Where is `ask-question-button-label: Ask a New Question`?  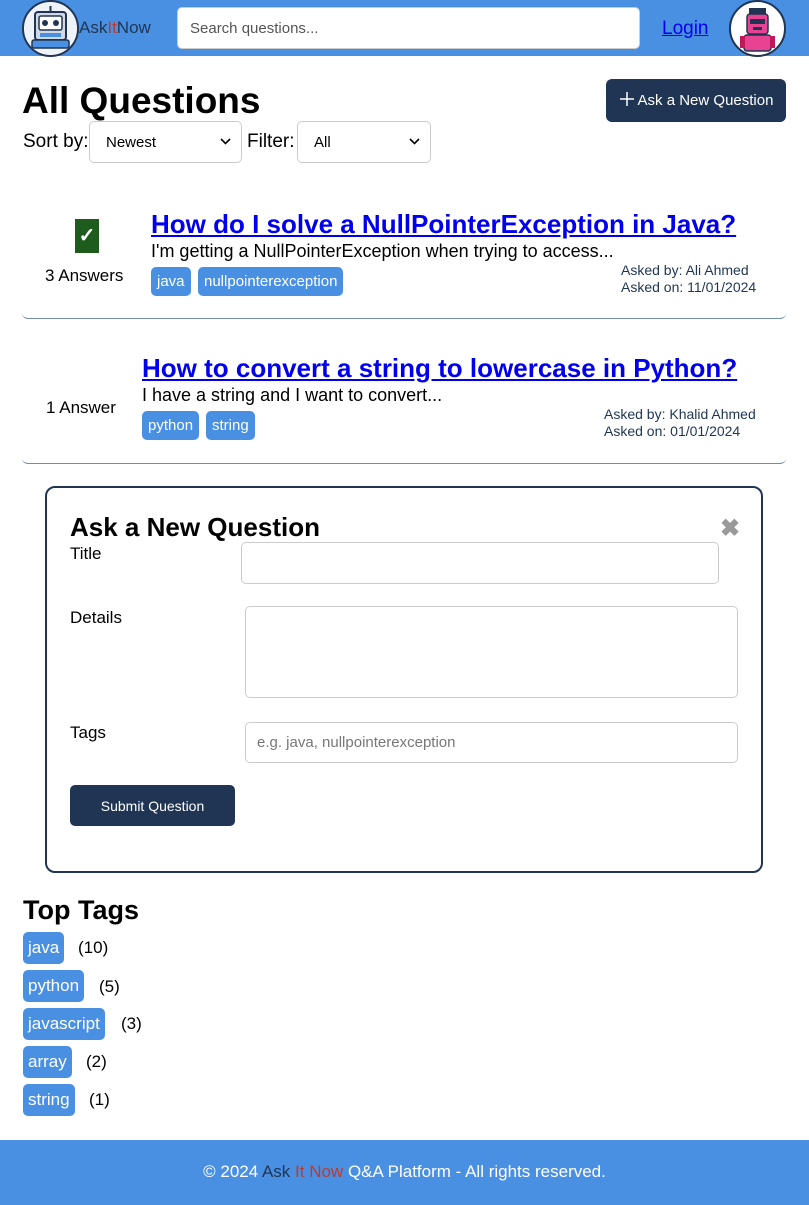 ask-question-button-label: Ask a New Question is located at coordinates (705, 100).